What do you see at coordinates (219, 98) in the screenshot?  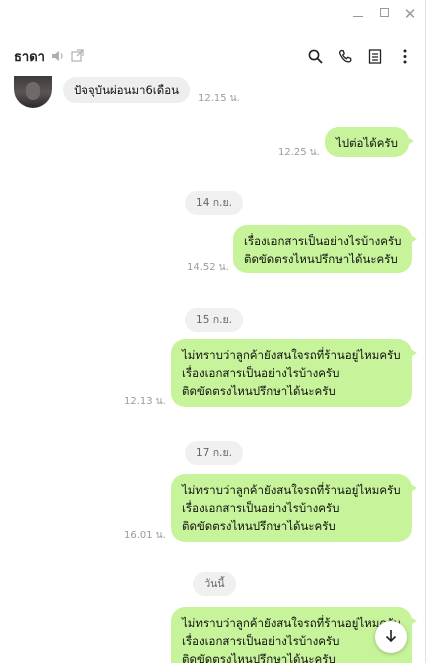 I see `message-time: 12.15 น.` at bounding box center [219, 98].